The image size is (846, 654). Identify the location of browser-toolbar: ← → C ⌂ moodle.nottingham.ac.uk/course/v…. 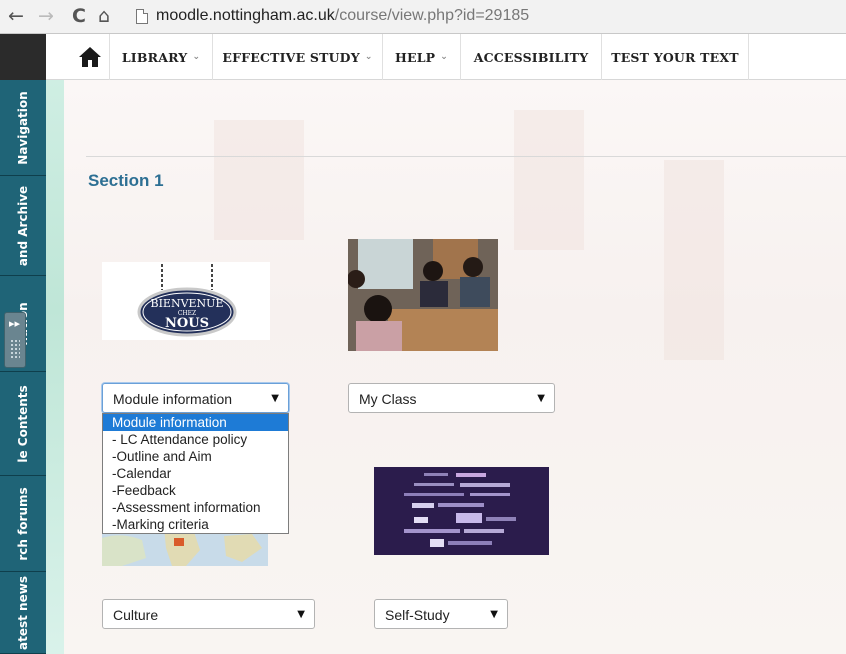
(423, 17).